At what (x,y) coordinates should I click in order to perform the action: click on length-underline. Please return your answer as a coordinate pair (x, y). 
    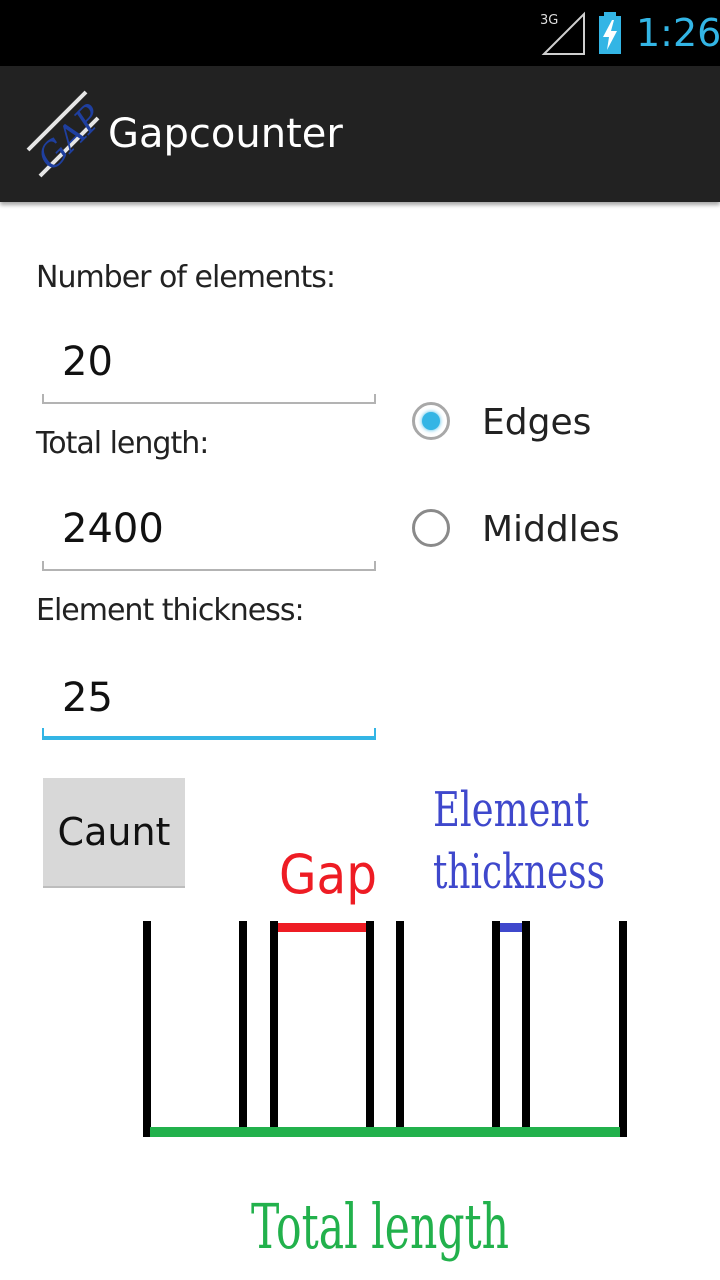
    Looking at the image, I should click on (209, 566).